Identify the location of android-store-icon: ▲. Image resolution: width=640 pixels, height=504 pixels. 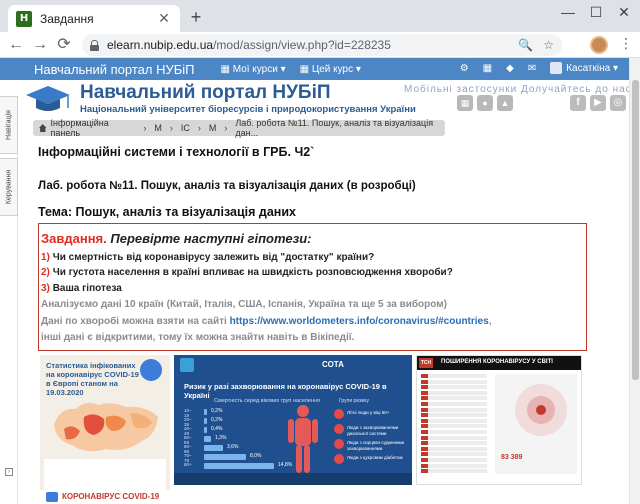
(505, 103).